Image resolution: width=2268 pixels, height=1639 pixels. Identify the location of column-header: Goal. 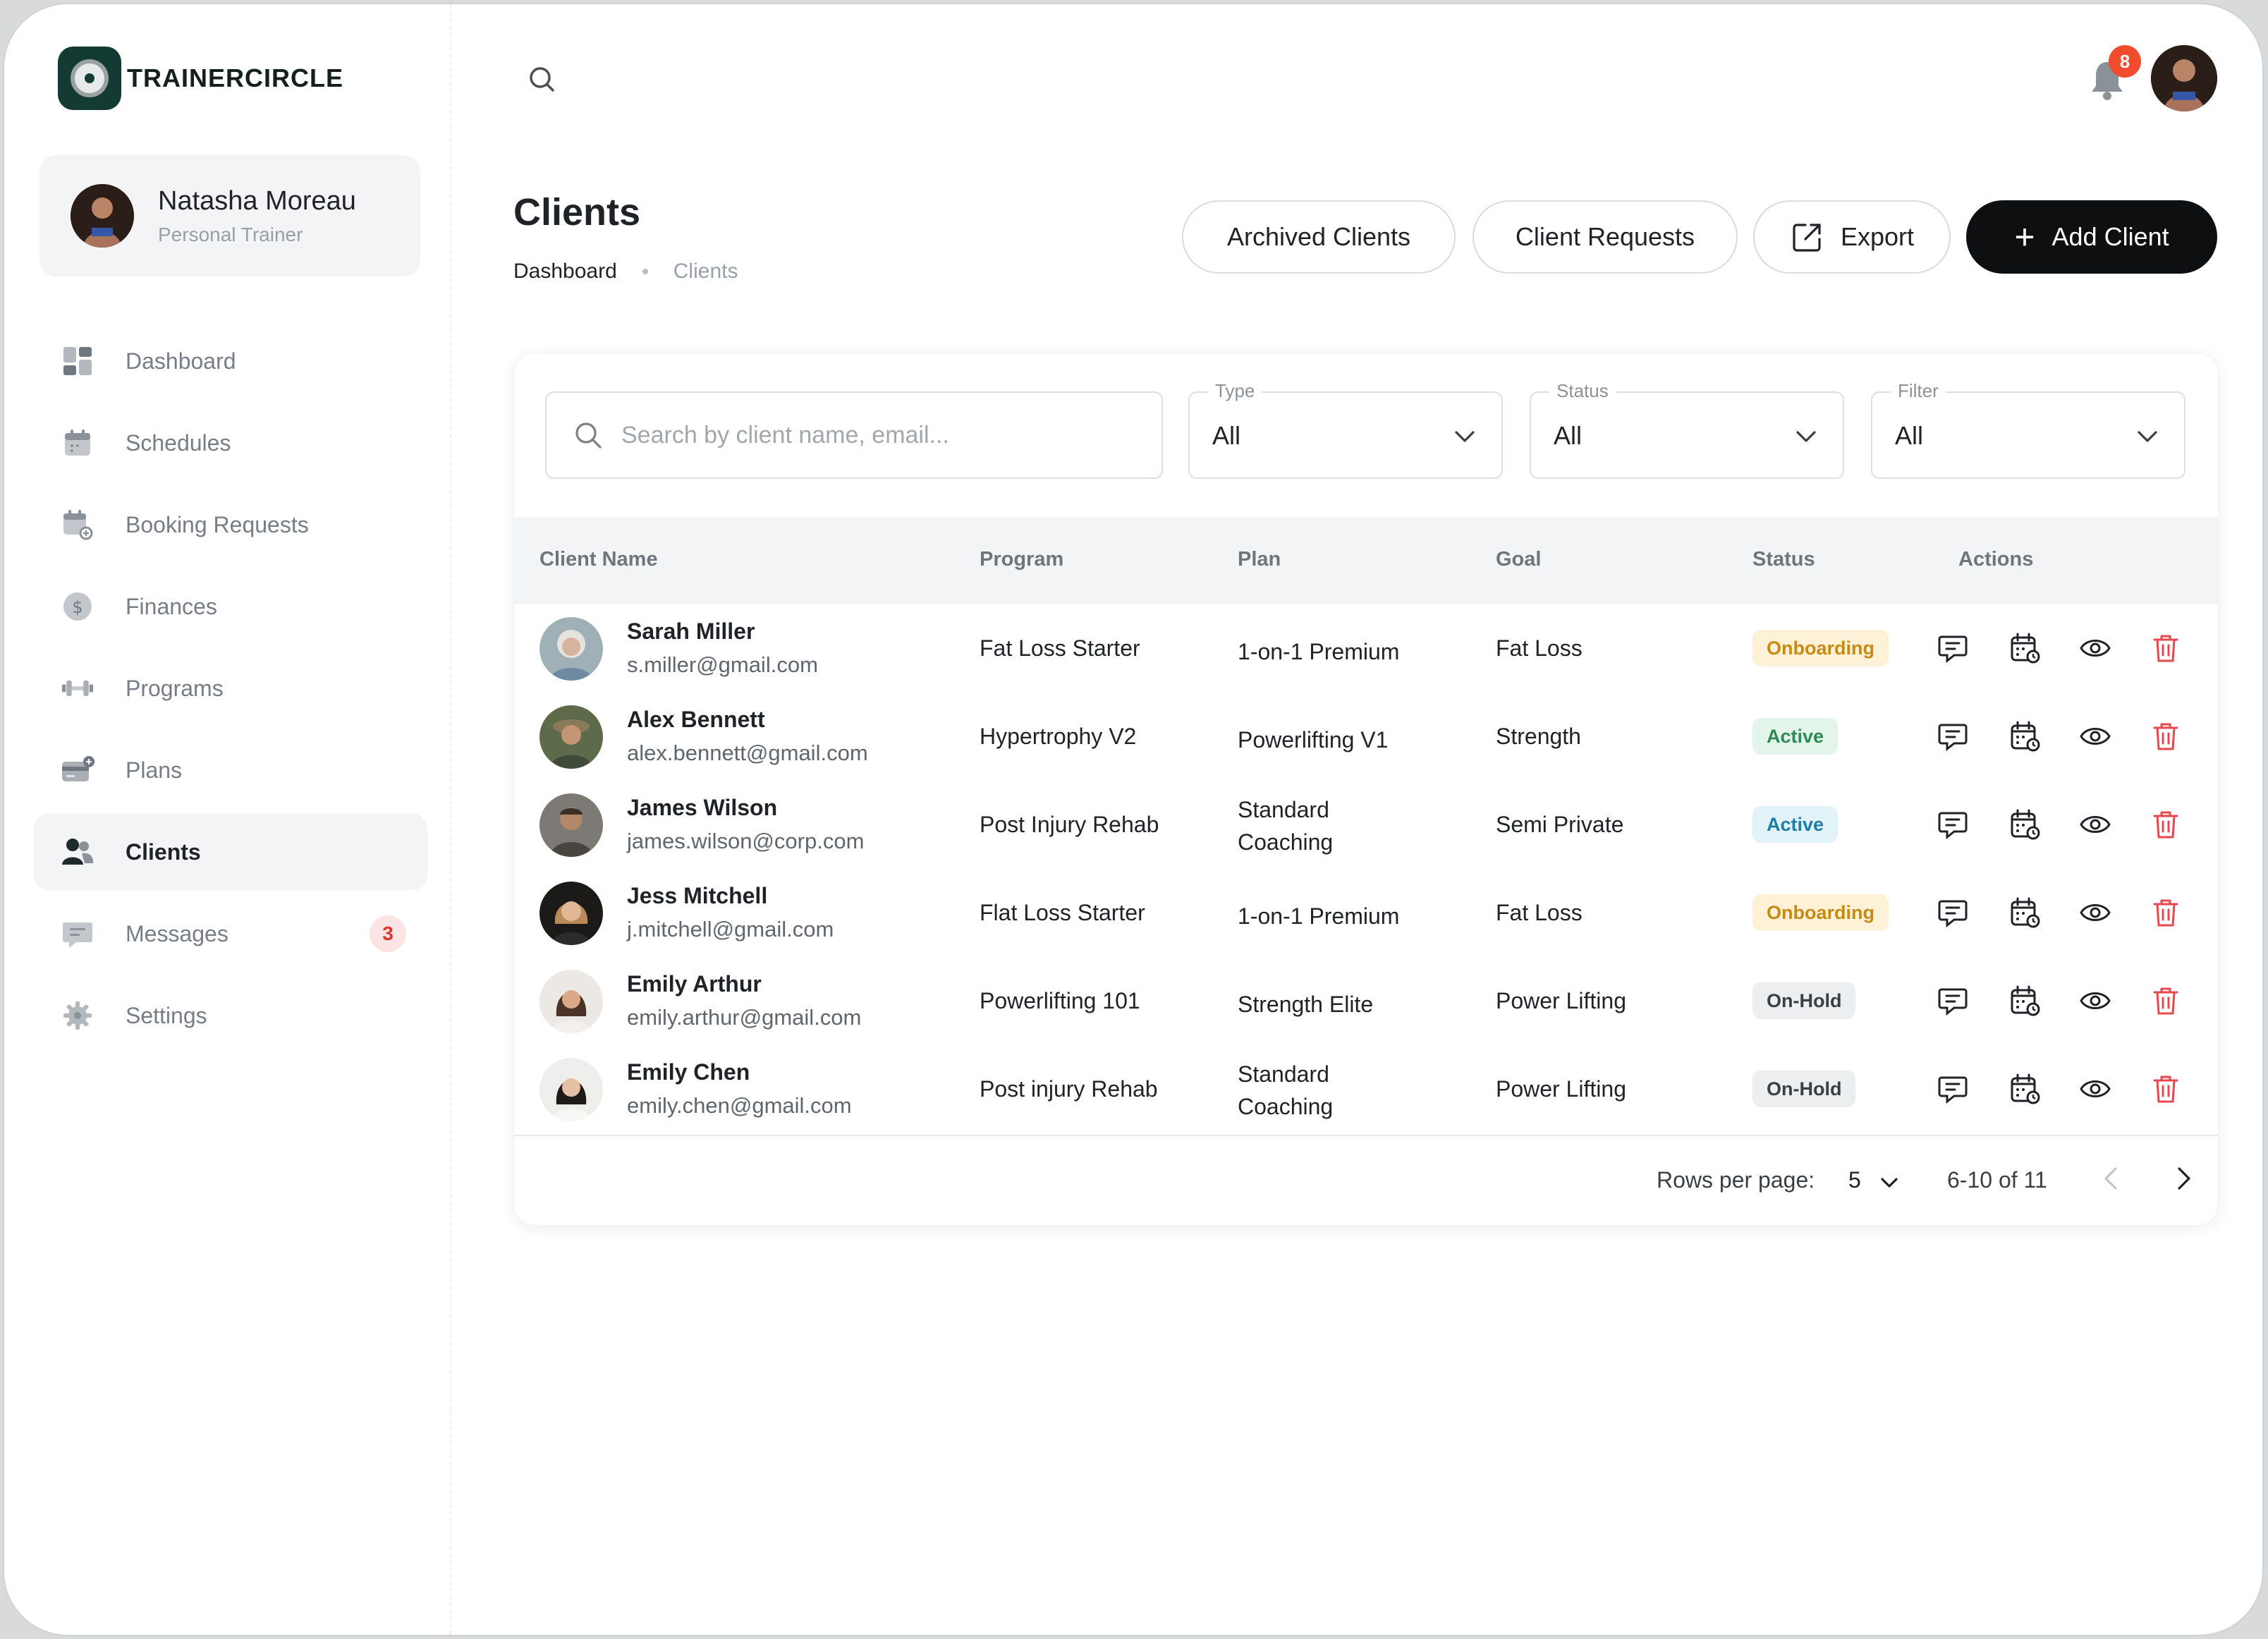
(1518, 559).